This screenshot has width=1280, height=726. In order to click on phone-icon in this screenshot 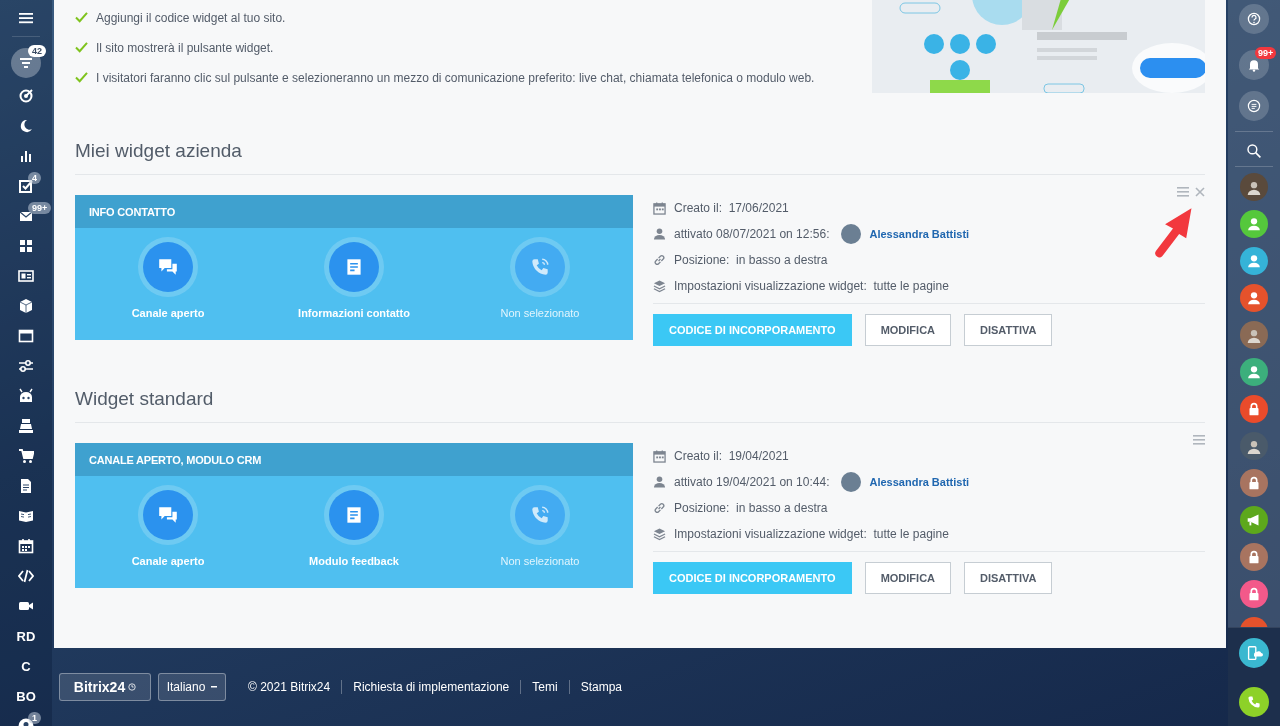, I will do `click(1254, 701)`.